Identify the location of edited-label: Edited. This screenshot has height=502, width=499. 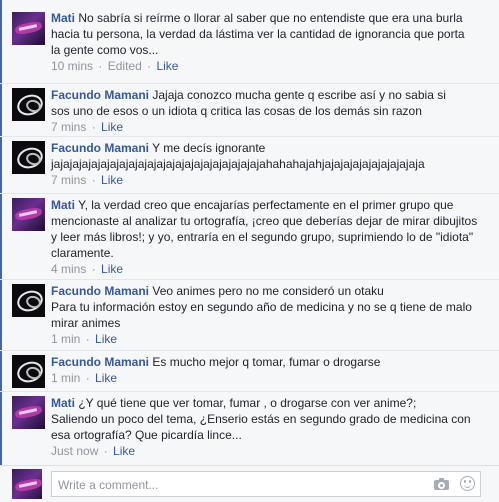
(125, 66).